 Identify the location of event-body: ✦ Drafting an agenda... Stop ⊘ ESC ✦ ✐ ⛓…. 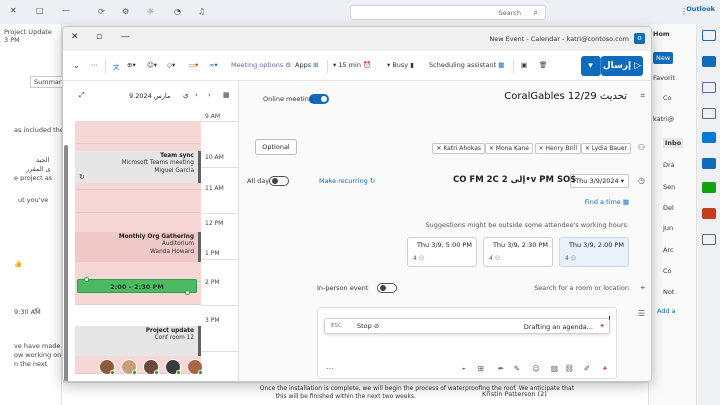
(467, 343).